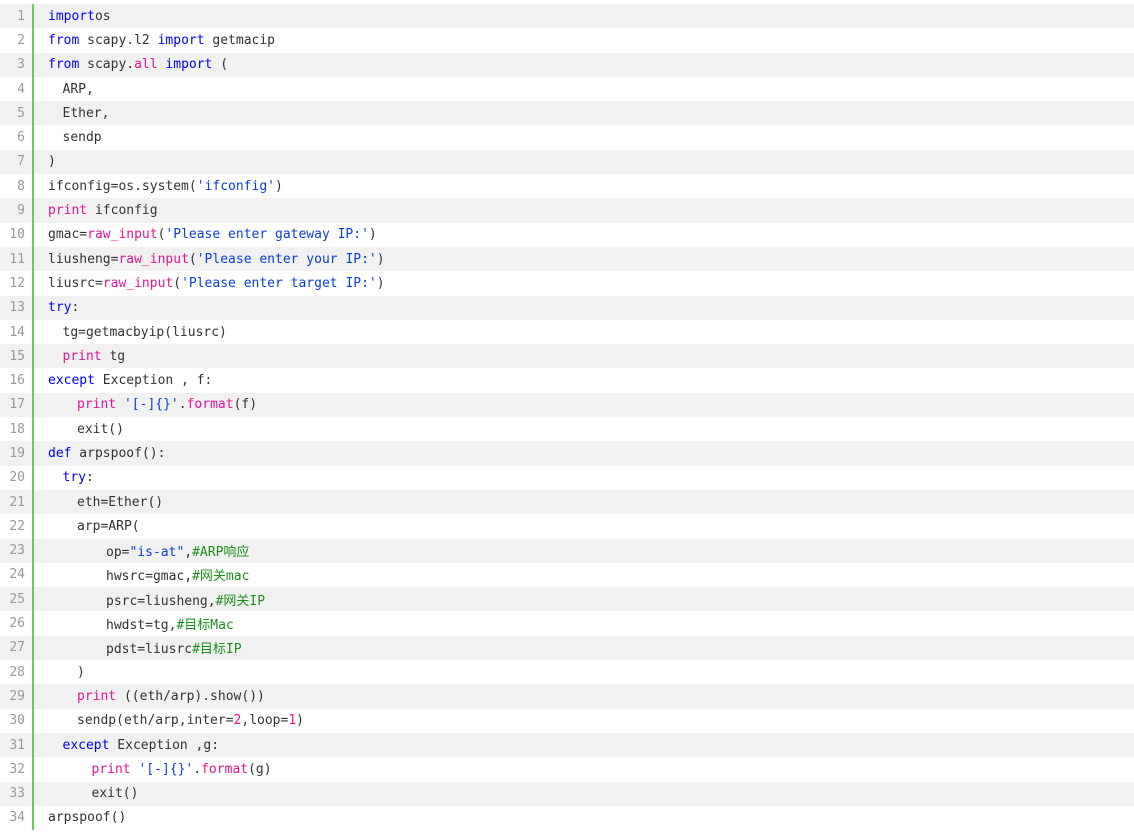 The image size is (1134, 834). I want to click on code-text: arpspoof(), so click(80, 817).